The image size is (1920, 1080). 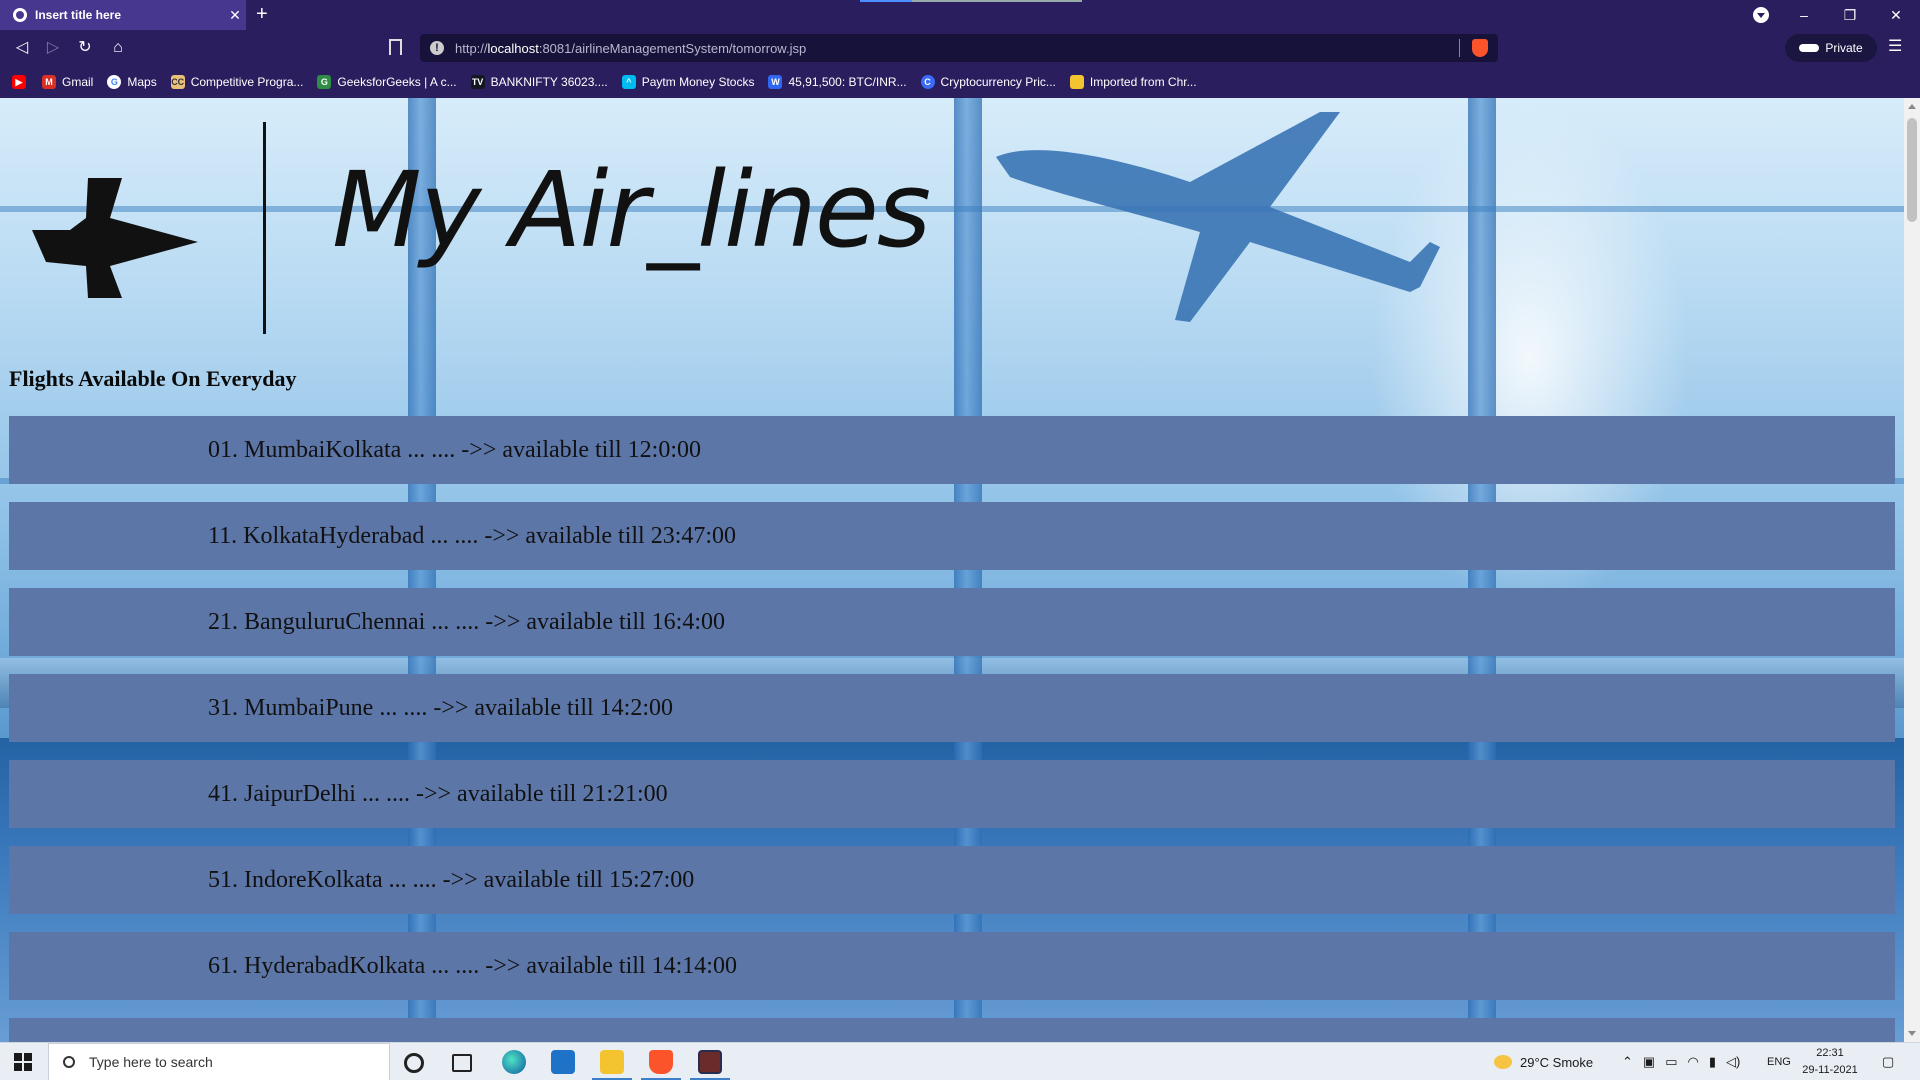 I want to click on chevron-up-icon: ⌃, so click(x=1627, y=1062).